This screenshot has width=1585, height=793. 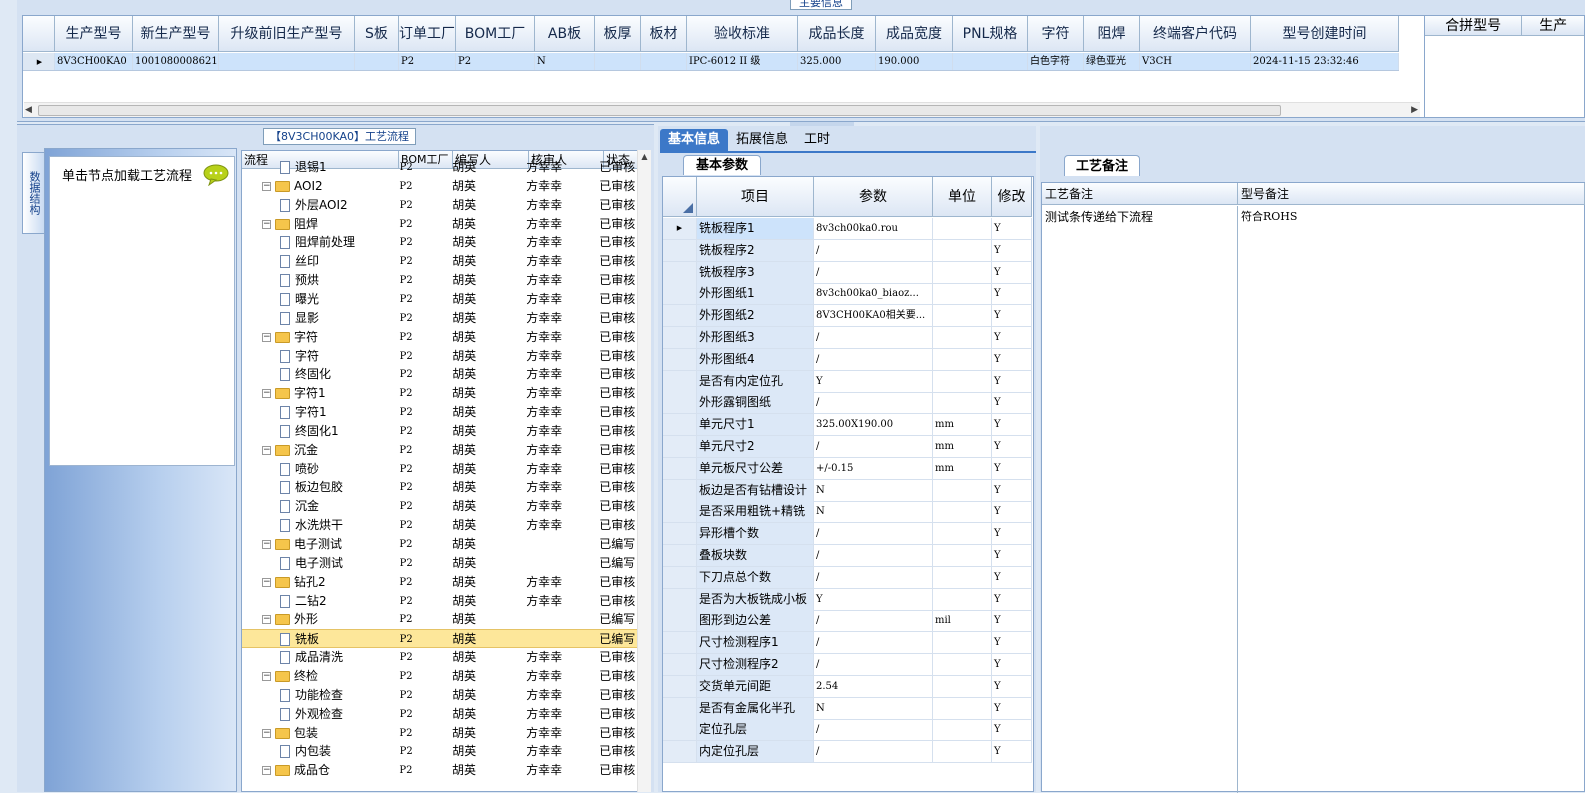 I want to click on grid-cell: 绿色亚光, so click(x=1112, y=61).